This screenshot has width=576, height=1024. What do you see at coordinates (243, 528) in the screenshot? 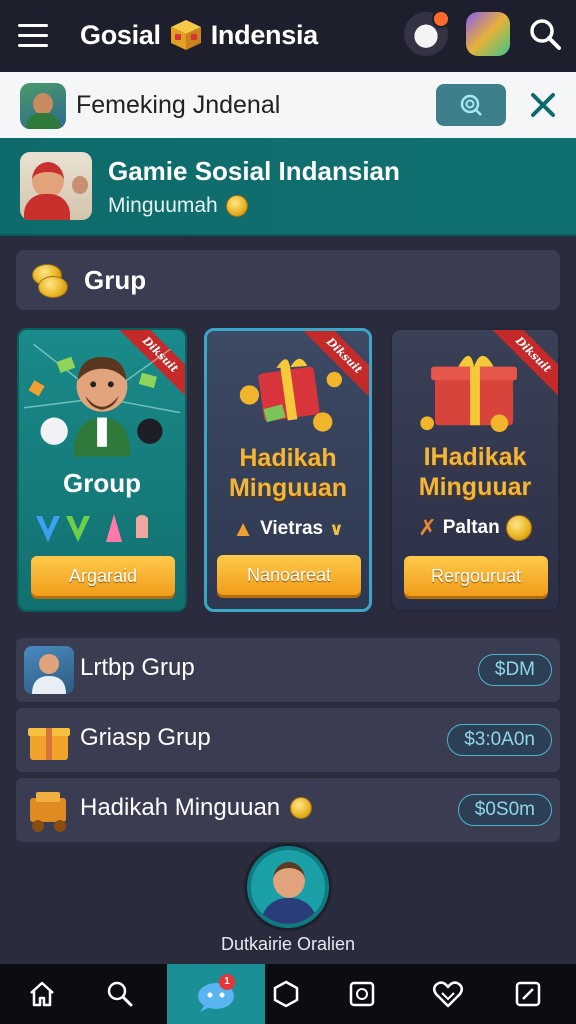
I see `chest-icon: ▲` at bounding box center [243, 528].